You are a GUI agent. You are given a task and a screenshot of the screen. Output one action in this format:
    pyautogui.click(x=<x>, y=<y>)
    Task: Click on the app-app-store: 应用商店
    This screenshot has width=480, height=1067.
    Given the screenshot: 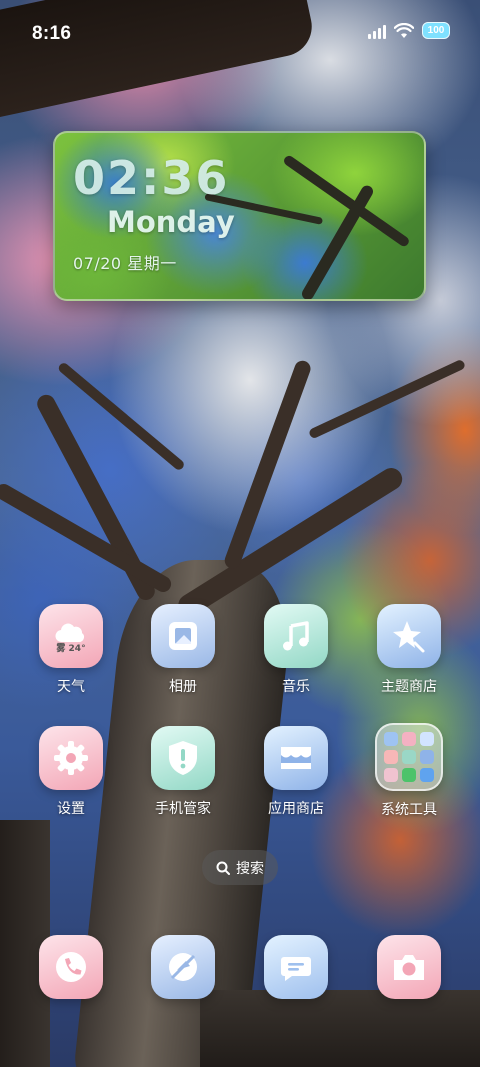 What is the action you would take?
    pyautogui.click(x=296, y=772)
    